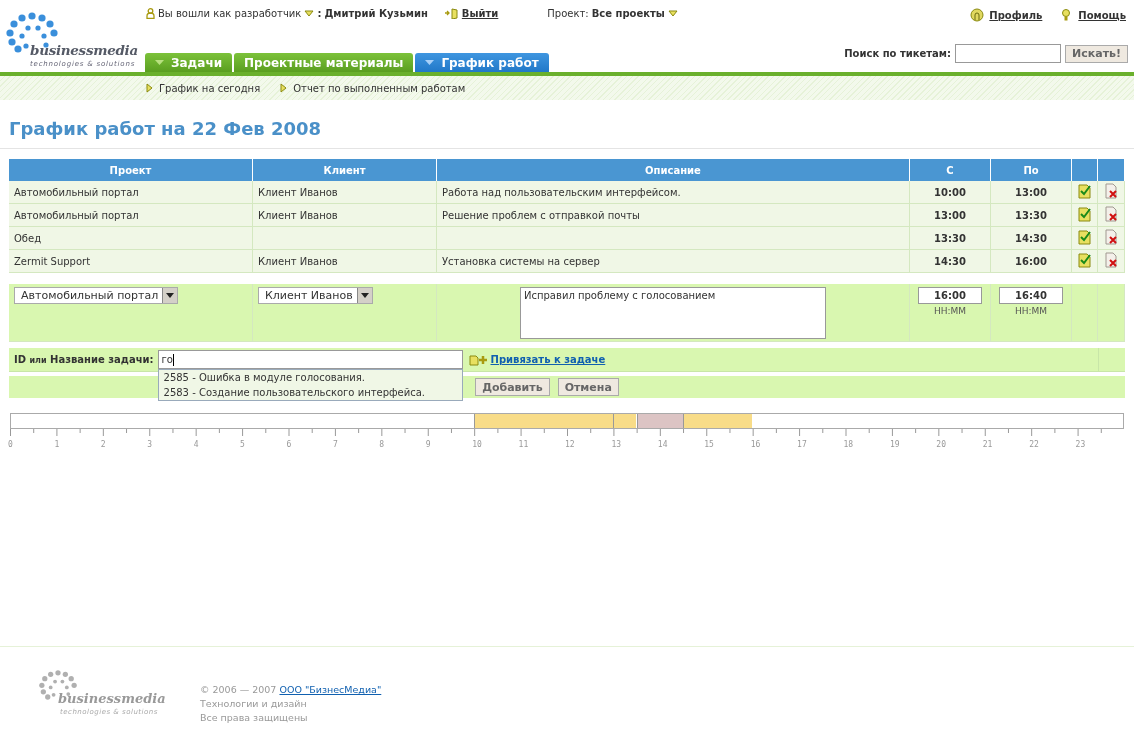 This screenshot has height=739, width=1134. I want to click on subnav-link: График на сегодня, so click(210, 88).